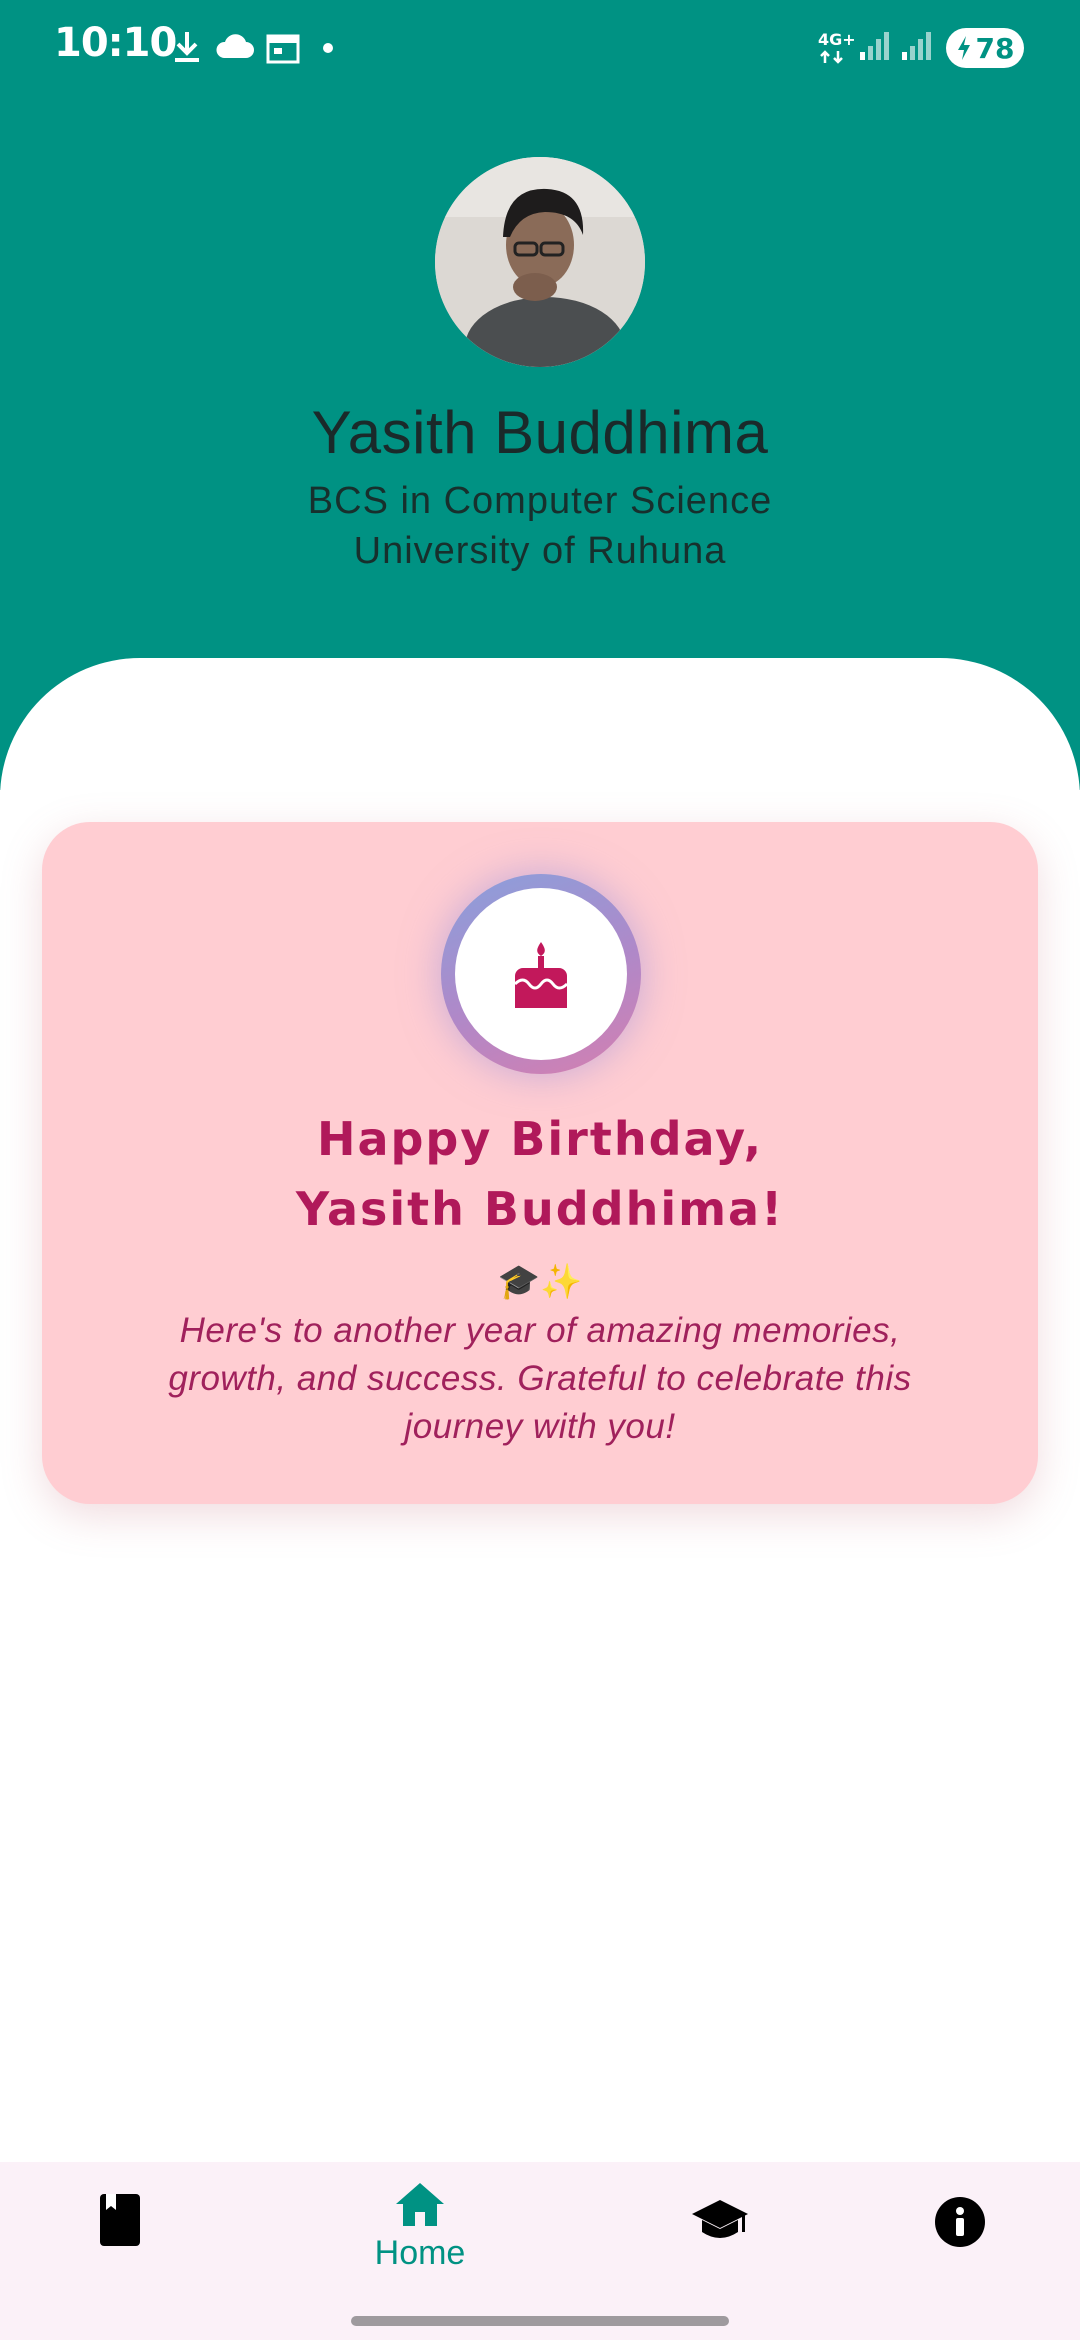 The height and width of the screenshot is (2340, 1080). What do you see at coordinates (916, 46) in the screenshot?
I see `signal-icon-sim2` at bounding box center [916, 46].